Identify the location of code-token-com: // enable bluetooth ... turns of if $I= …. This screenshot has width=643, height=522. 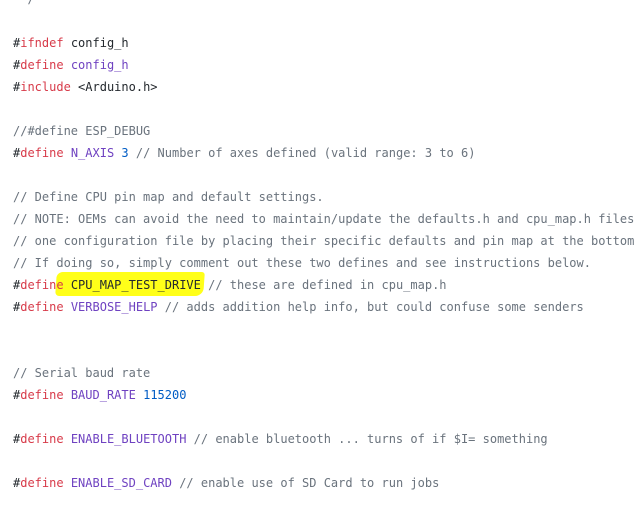
(367, 439).